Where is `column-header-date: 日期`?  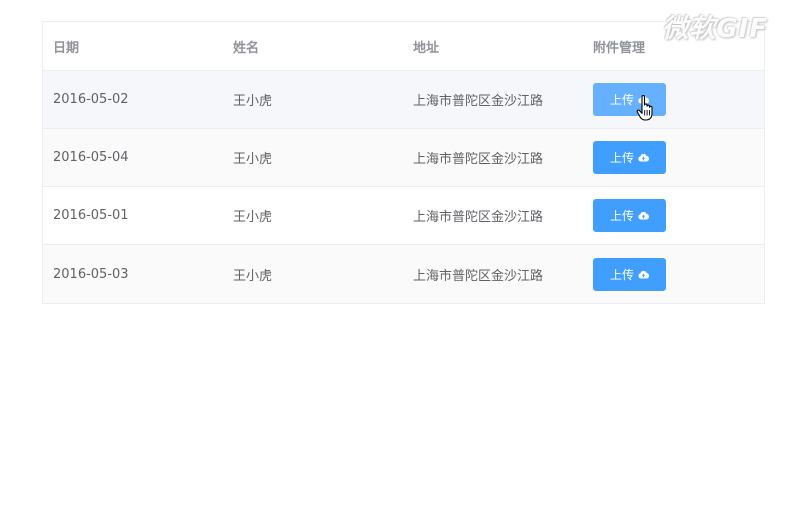
column-header-date: 日期 is located at coordinates (66, 46).